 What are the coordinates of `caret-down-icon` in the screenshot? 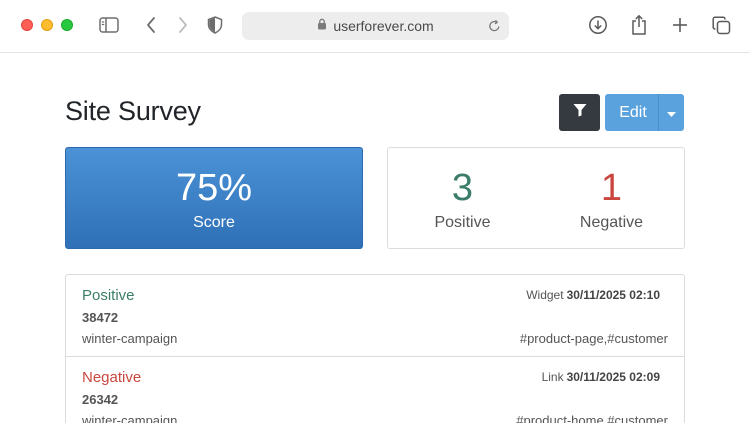 It's located at (671, 113).